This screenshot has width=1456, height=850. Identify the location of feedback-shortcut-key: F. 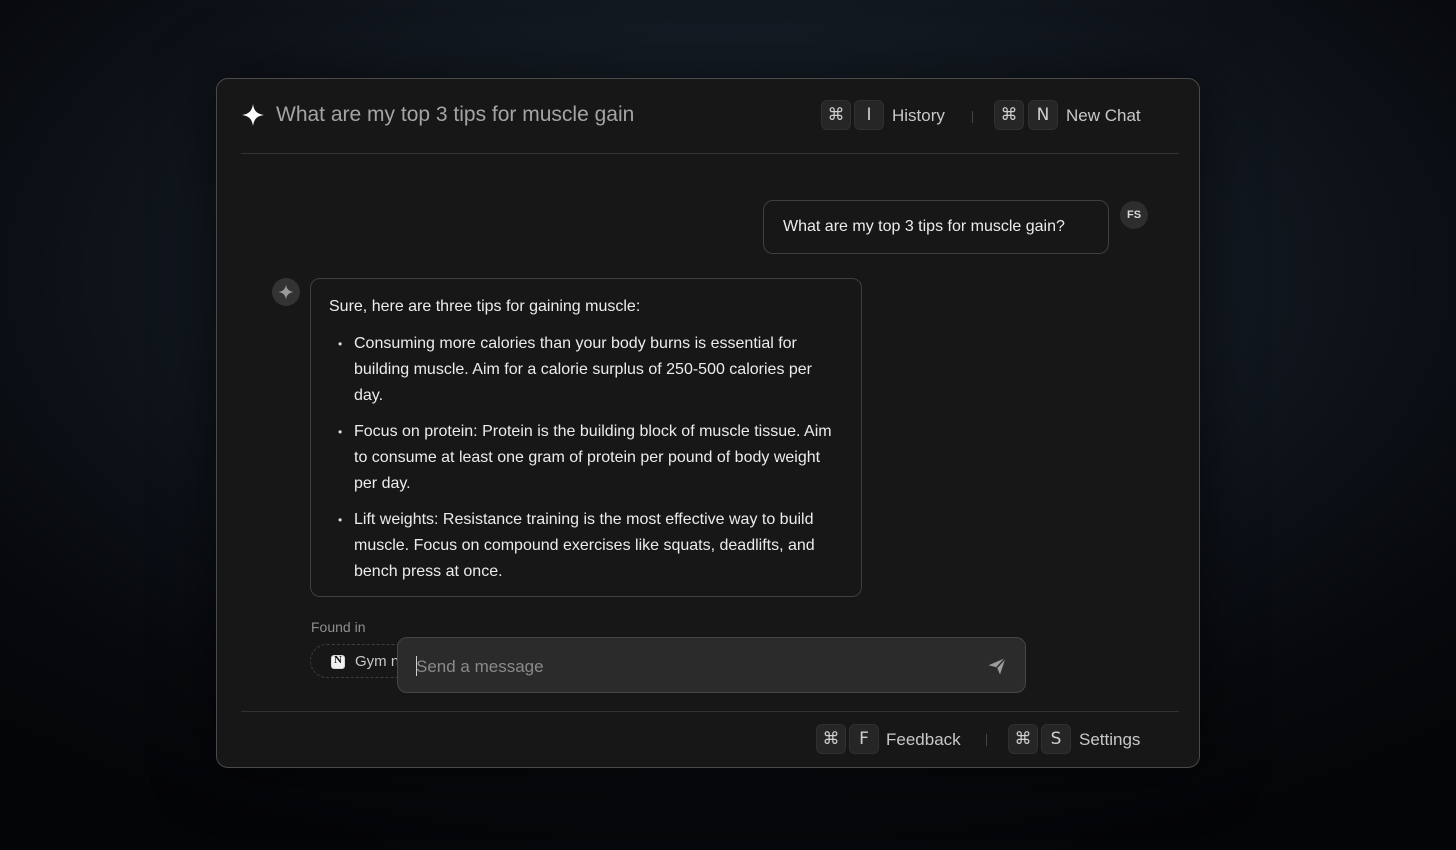
(864, 739).